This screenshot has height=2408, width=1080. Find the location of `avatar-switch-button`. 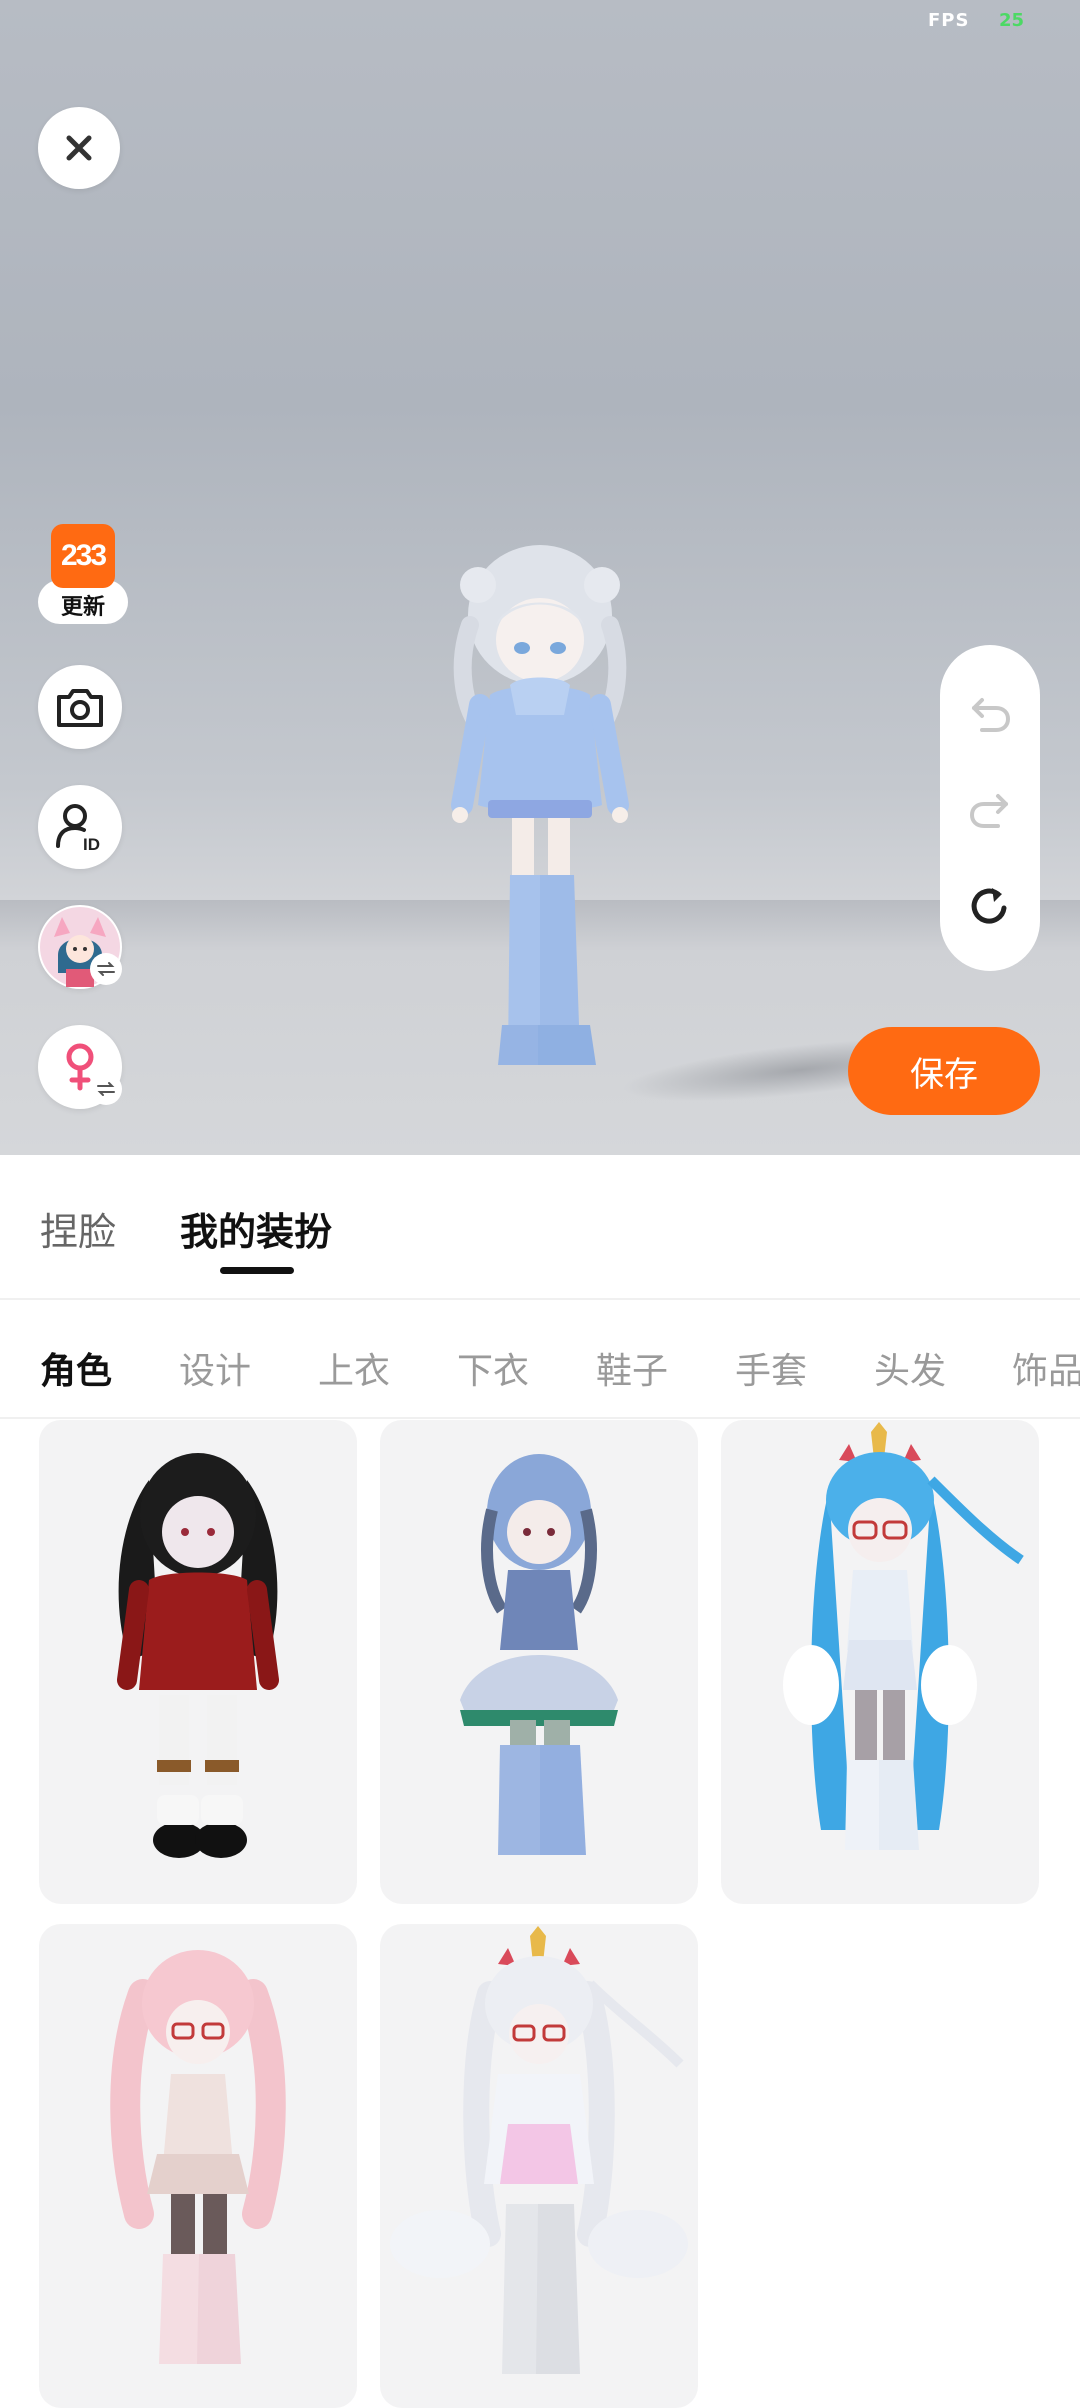

avatar-switch-button is located at coordinates (80, 947).